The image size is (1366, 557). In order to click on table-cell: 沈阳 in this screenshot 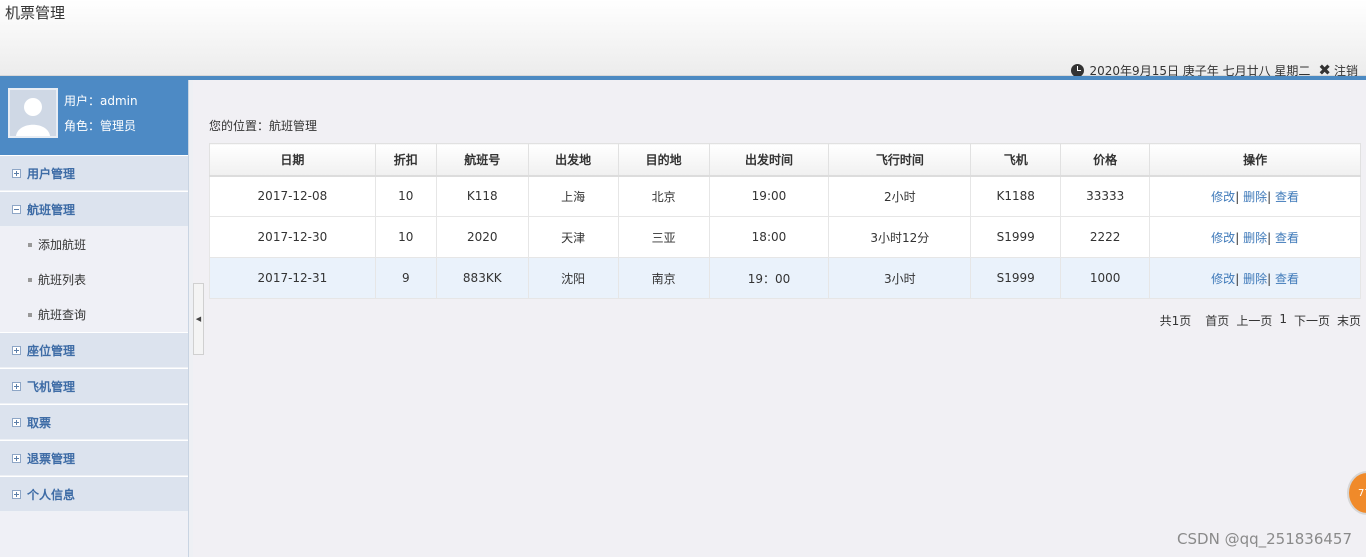, I will do `click(573, 278)`.